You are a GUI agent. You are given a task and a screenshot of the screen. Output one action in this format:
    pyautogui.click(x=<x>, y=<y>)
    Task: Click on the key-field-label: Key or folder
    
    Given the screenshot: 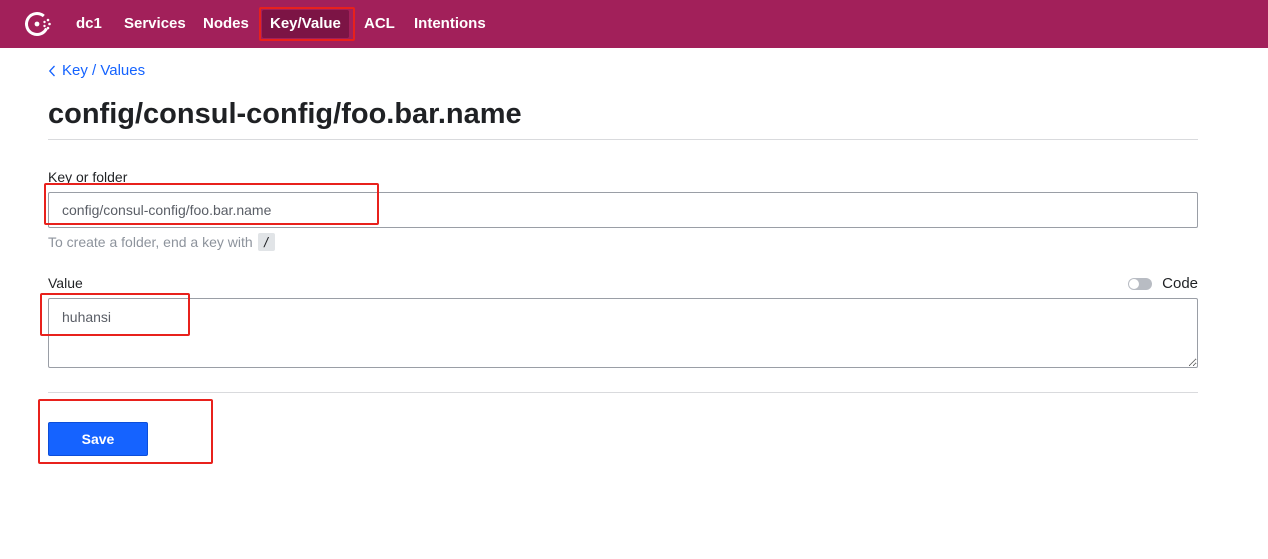 What is the action you would take?
    pyautogui.click(x=88, y=177)
    